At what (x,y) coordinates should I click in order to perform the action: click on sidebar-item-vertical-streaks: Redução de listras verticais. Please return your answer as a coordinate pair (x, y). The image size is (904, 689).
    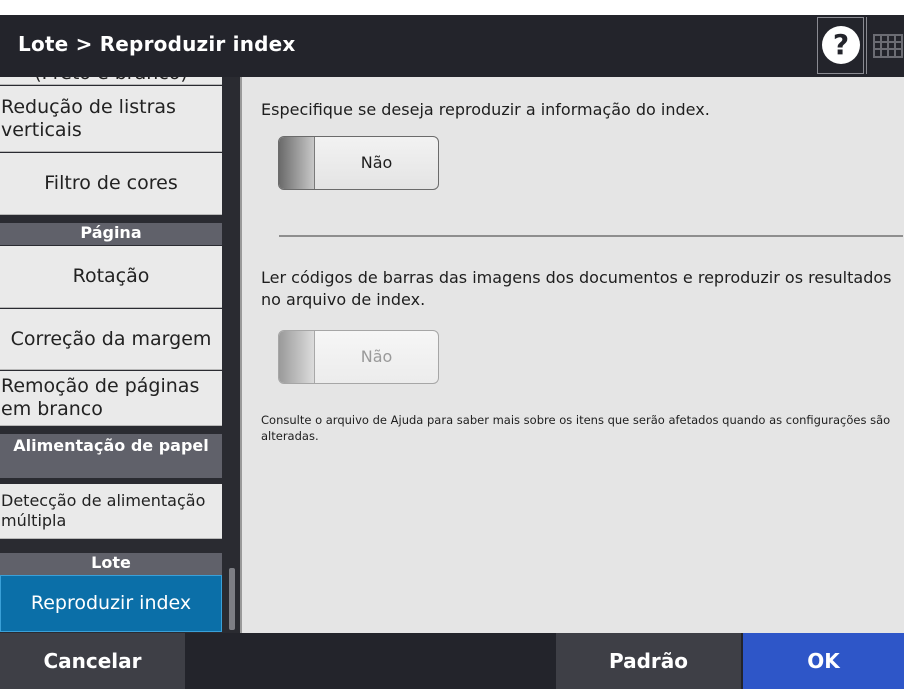
    Looking at the image, I should click on (111, 119).